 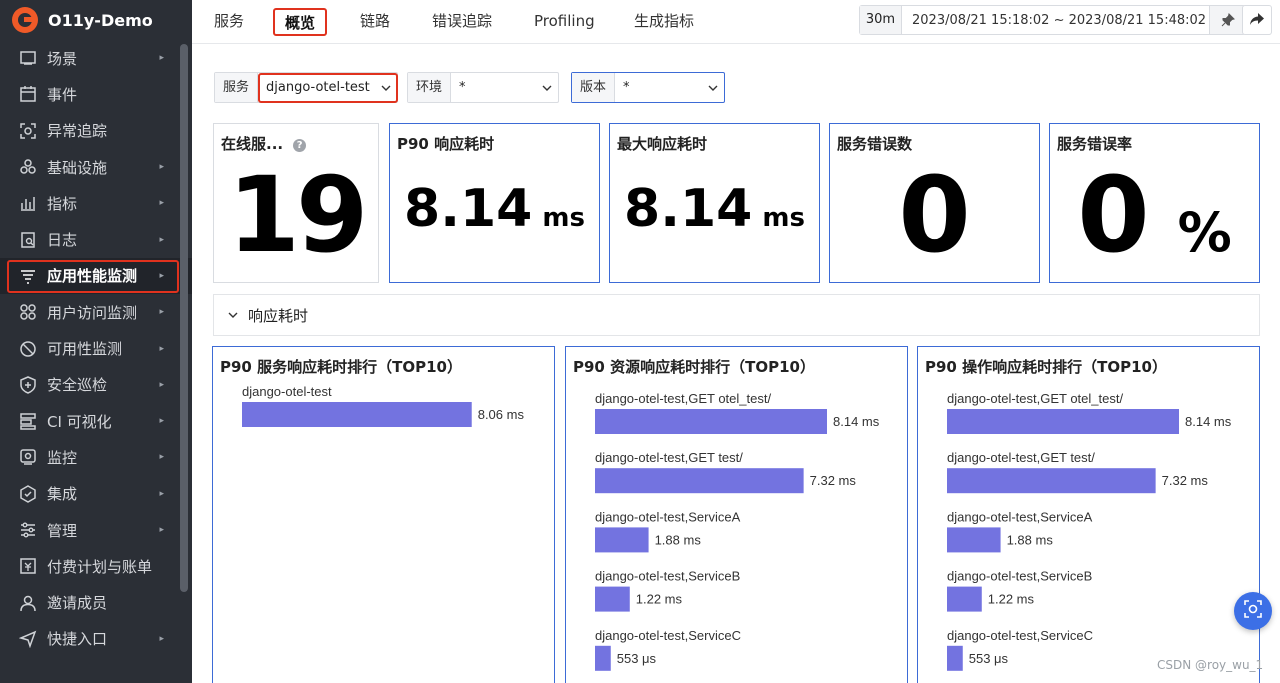 I want to click on env-filter-label: 环境, so click(x=430, y=87).